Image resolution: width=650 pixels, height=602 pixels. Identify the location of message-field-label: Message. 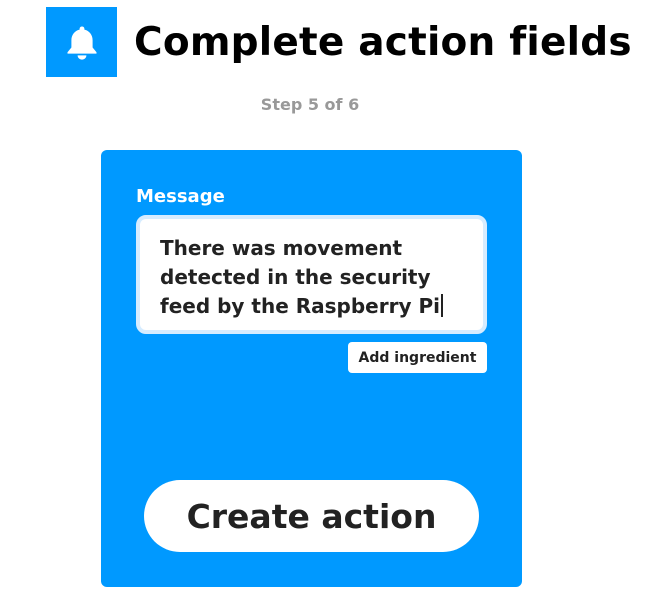
(180, 196).